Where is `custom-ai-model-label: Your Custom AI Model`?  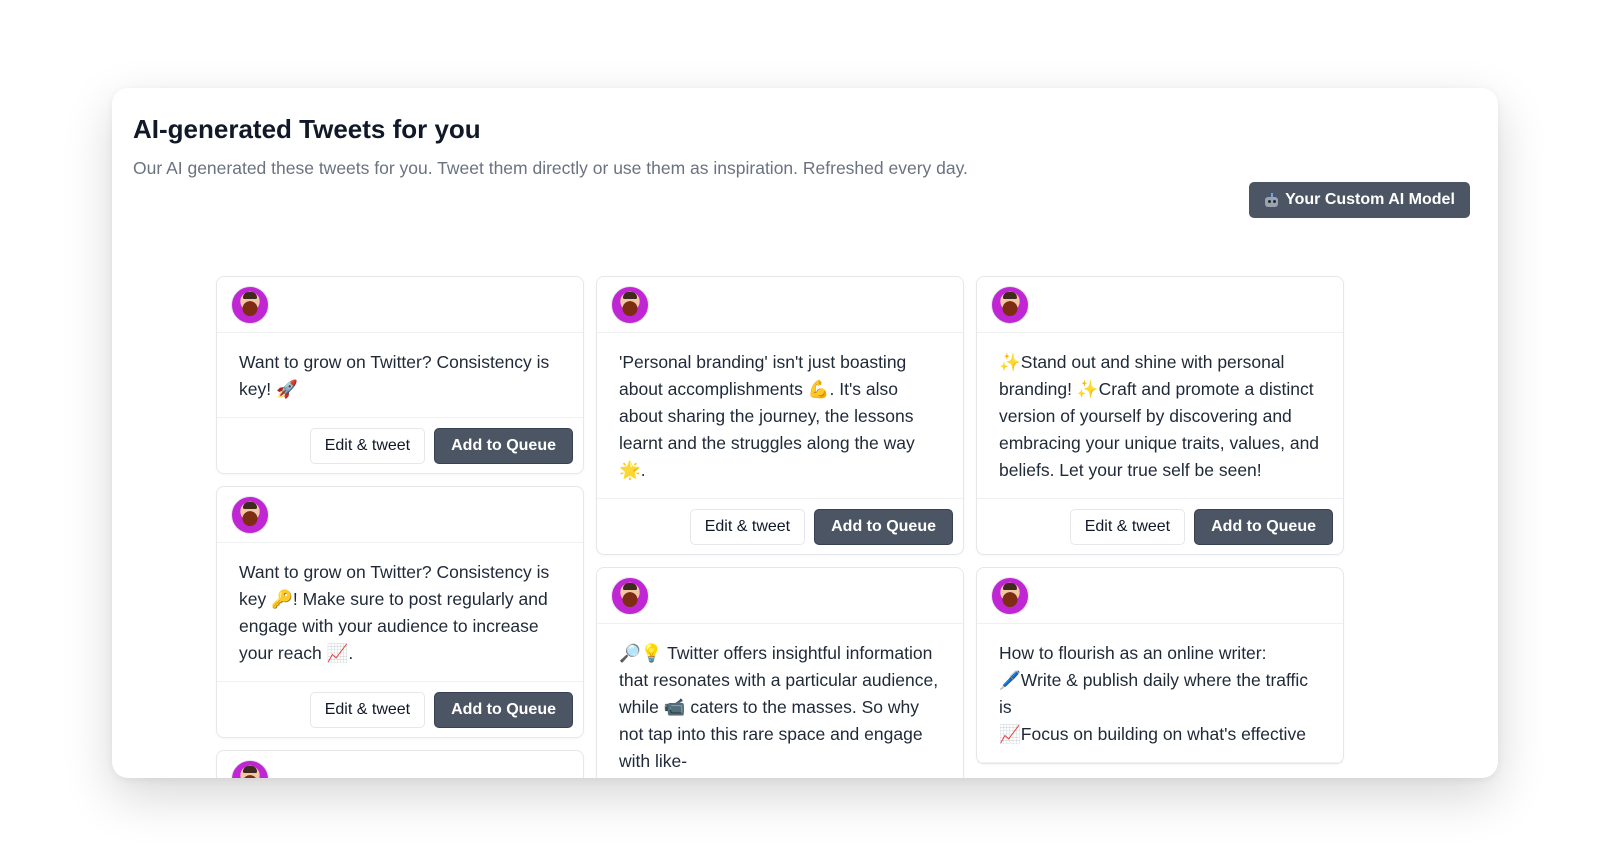 custom-ai-model-label: Your Custom AI Model is located at coordinates (1370, 199).